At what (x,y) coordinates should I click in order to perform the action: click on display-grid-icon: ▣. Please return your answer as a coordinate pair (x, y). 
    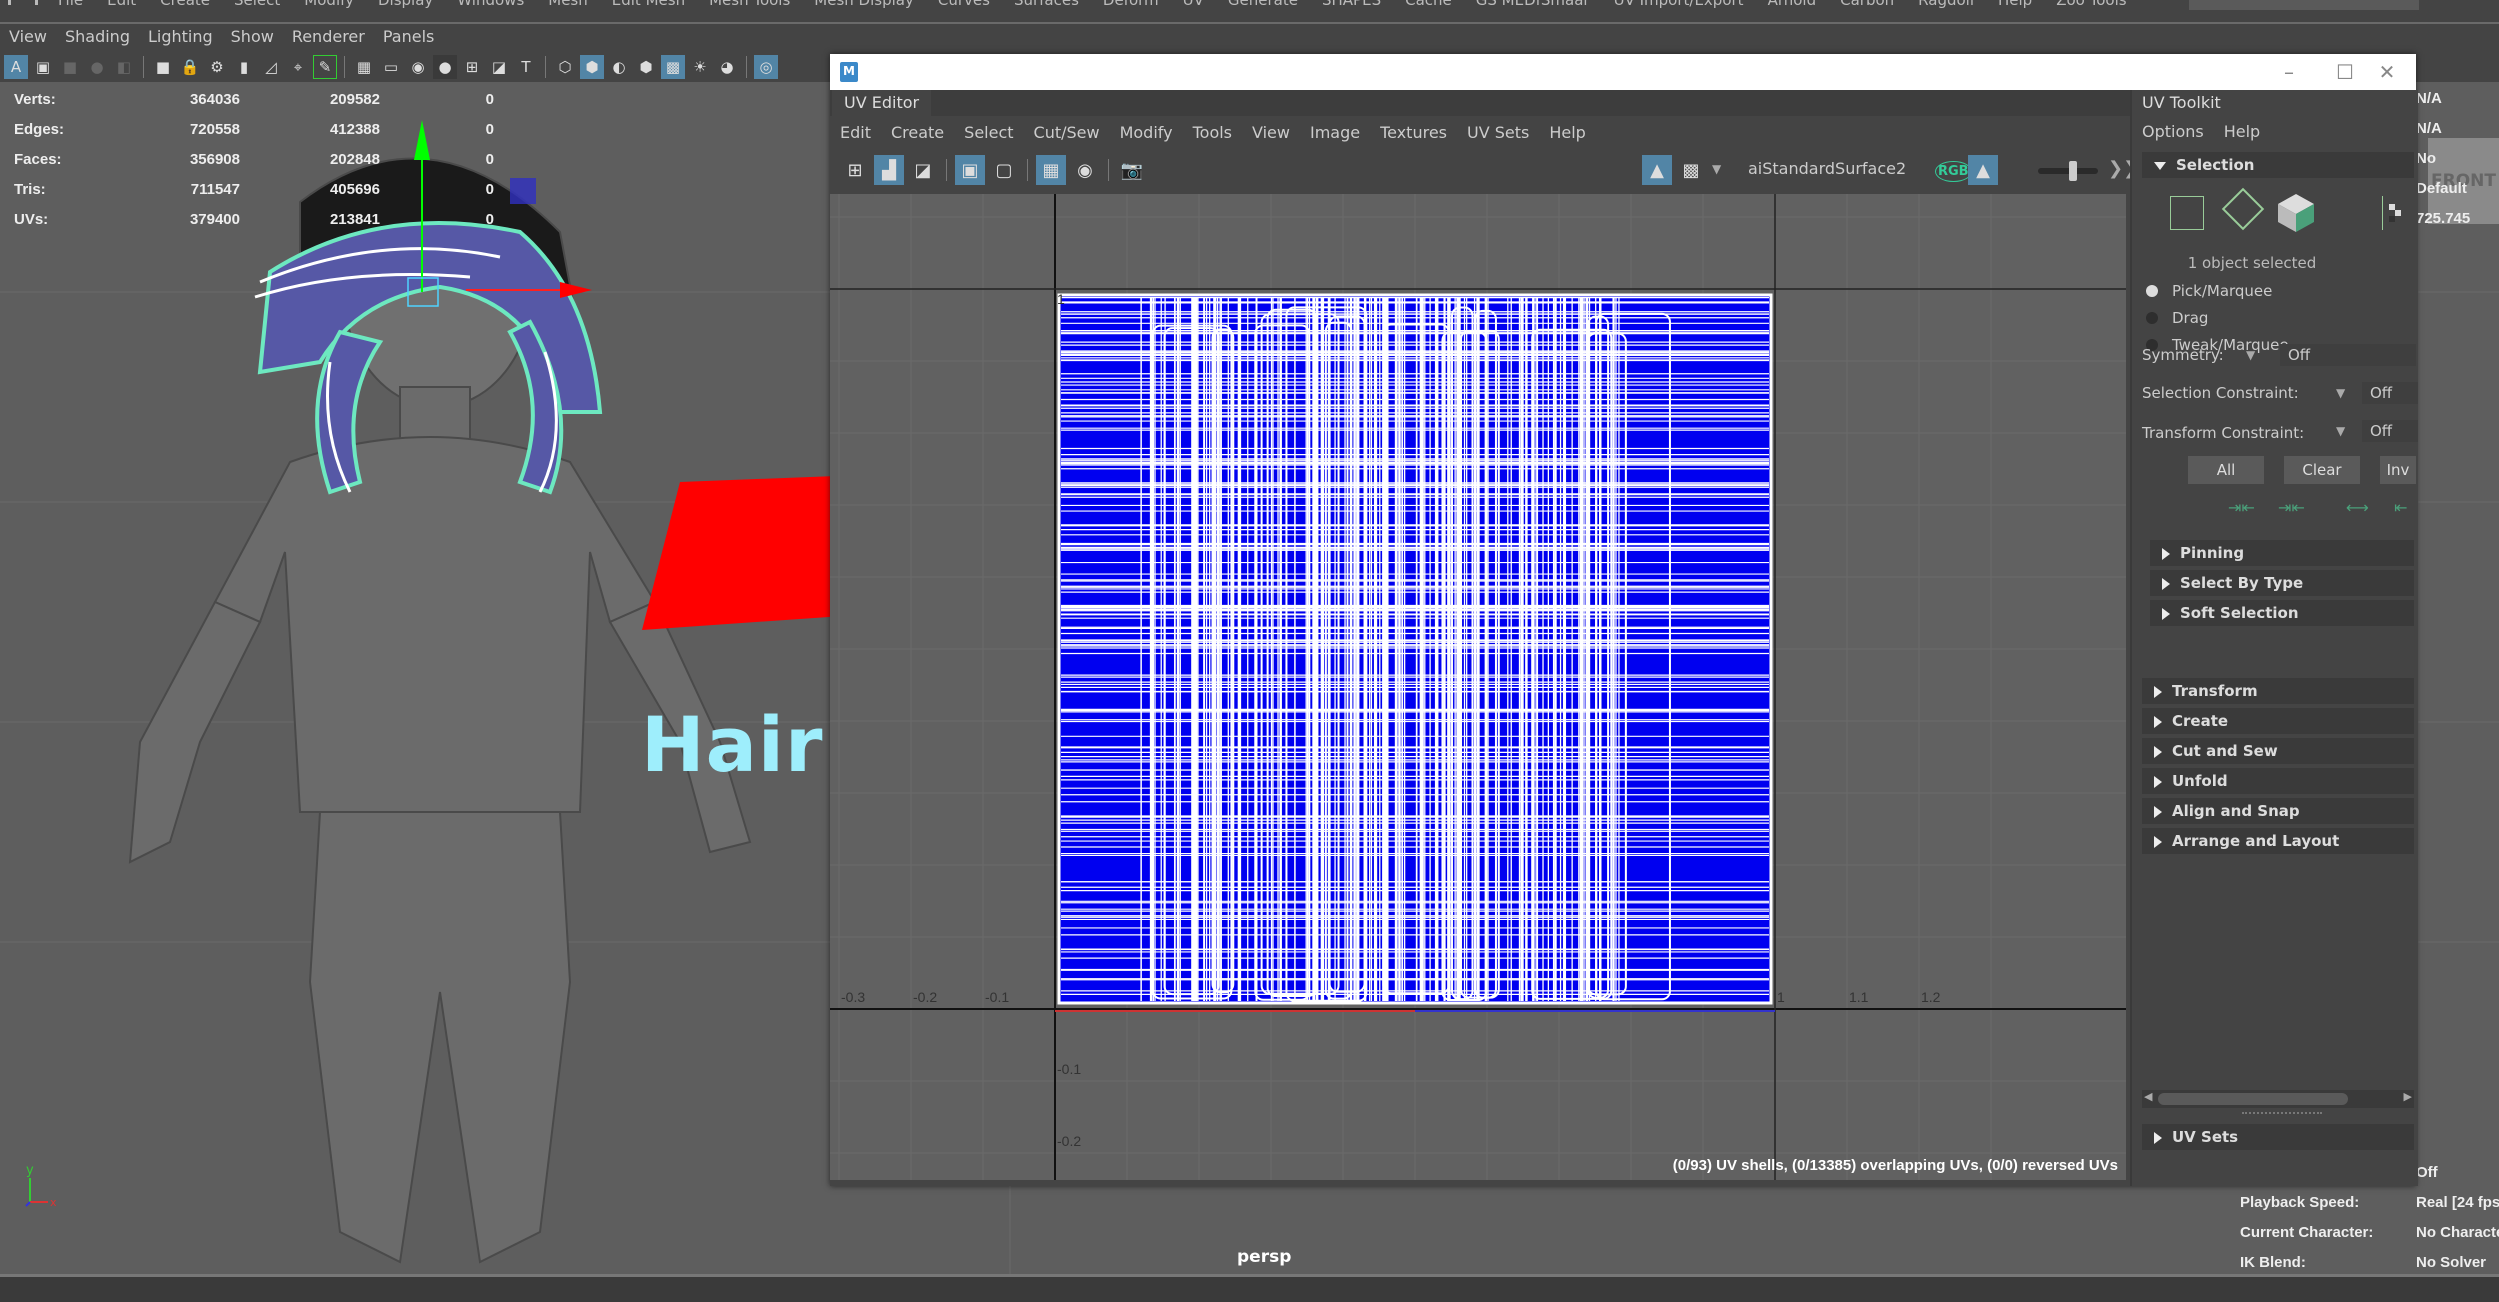
    Looking at the image, I should click on (970, 170).